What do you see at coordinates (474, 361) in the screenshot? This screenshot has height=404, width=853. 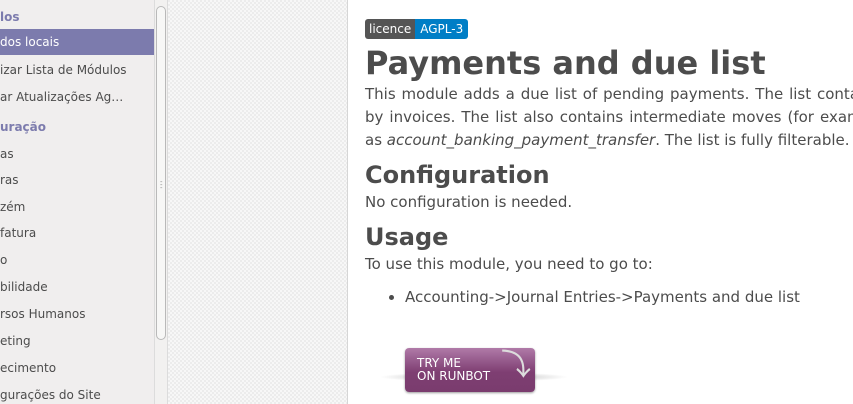 I see `try-on-runbot-button: TRY ME ON RUNBOT ⤵` at bounding box center [474, 361].